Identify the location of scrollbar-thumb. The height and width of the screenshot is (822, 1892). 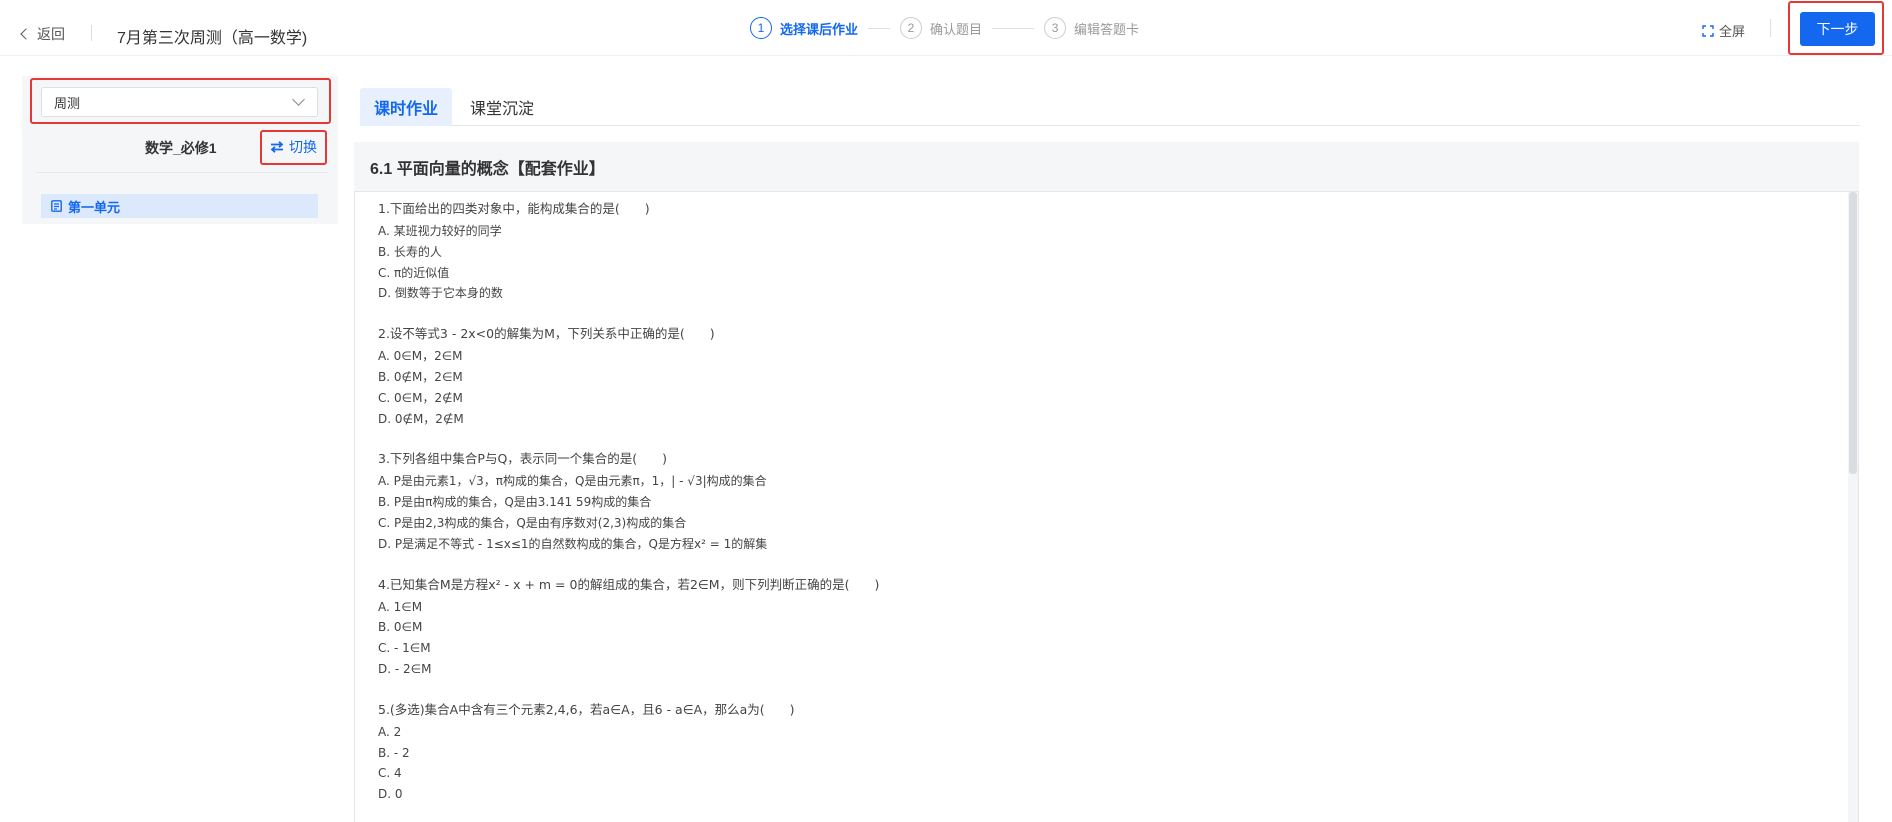
(1853, 333).